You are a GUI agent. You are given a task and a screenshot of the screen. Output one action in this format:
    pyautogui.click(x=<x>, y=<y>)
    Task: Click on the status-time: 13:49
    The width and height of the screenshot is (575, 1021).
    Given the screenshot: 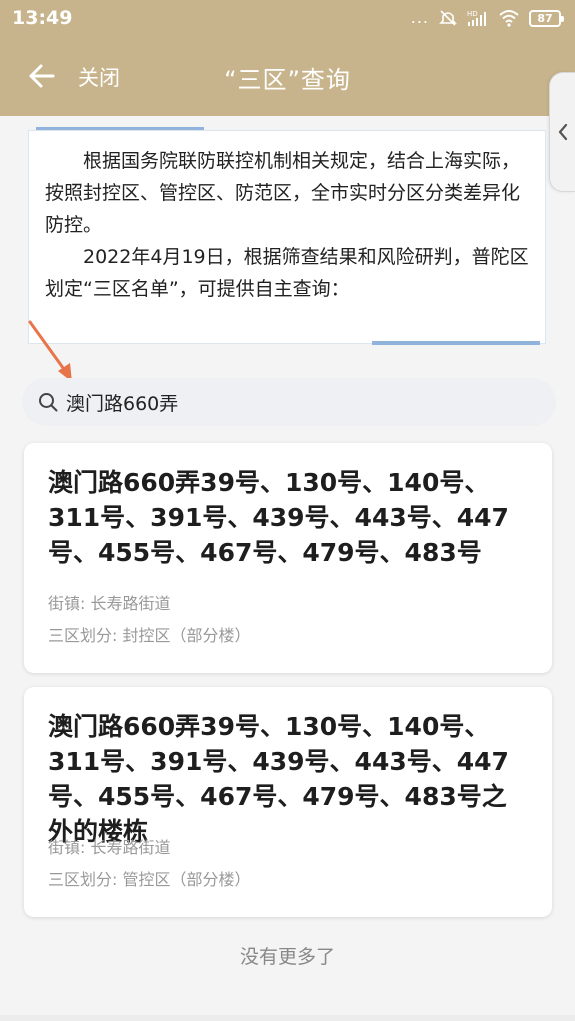 What is the action you would take?
    pyautogui.click(x=42, y=18)
    